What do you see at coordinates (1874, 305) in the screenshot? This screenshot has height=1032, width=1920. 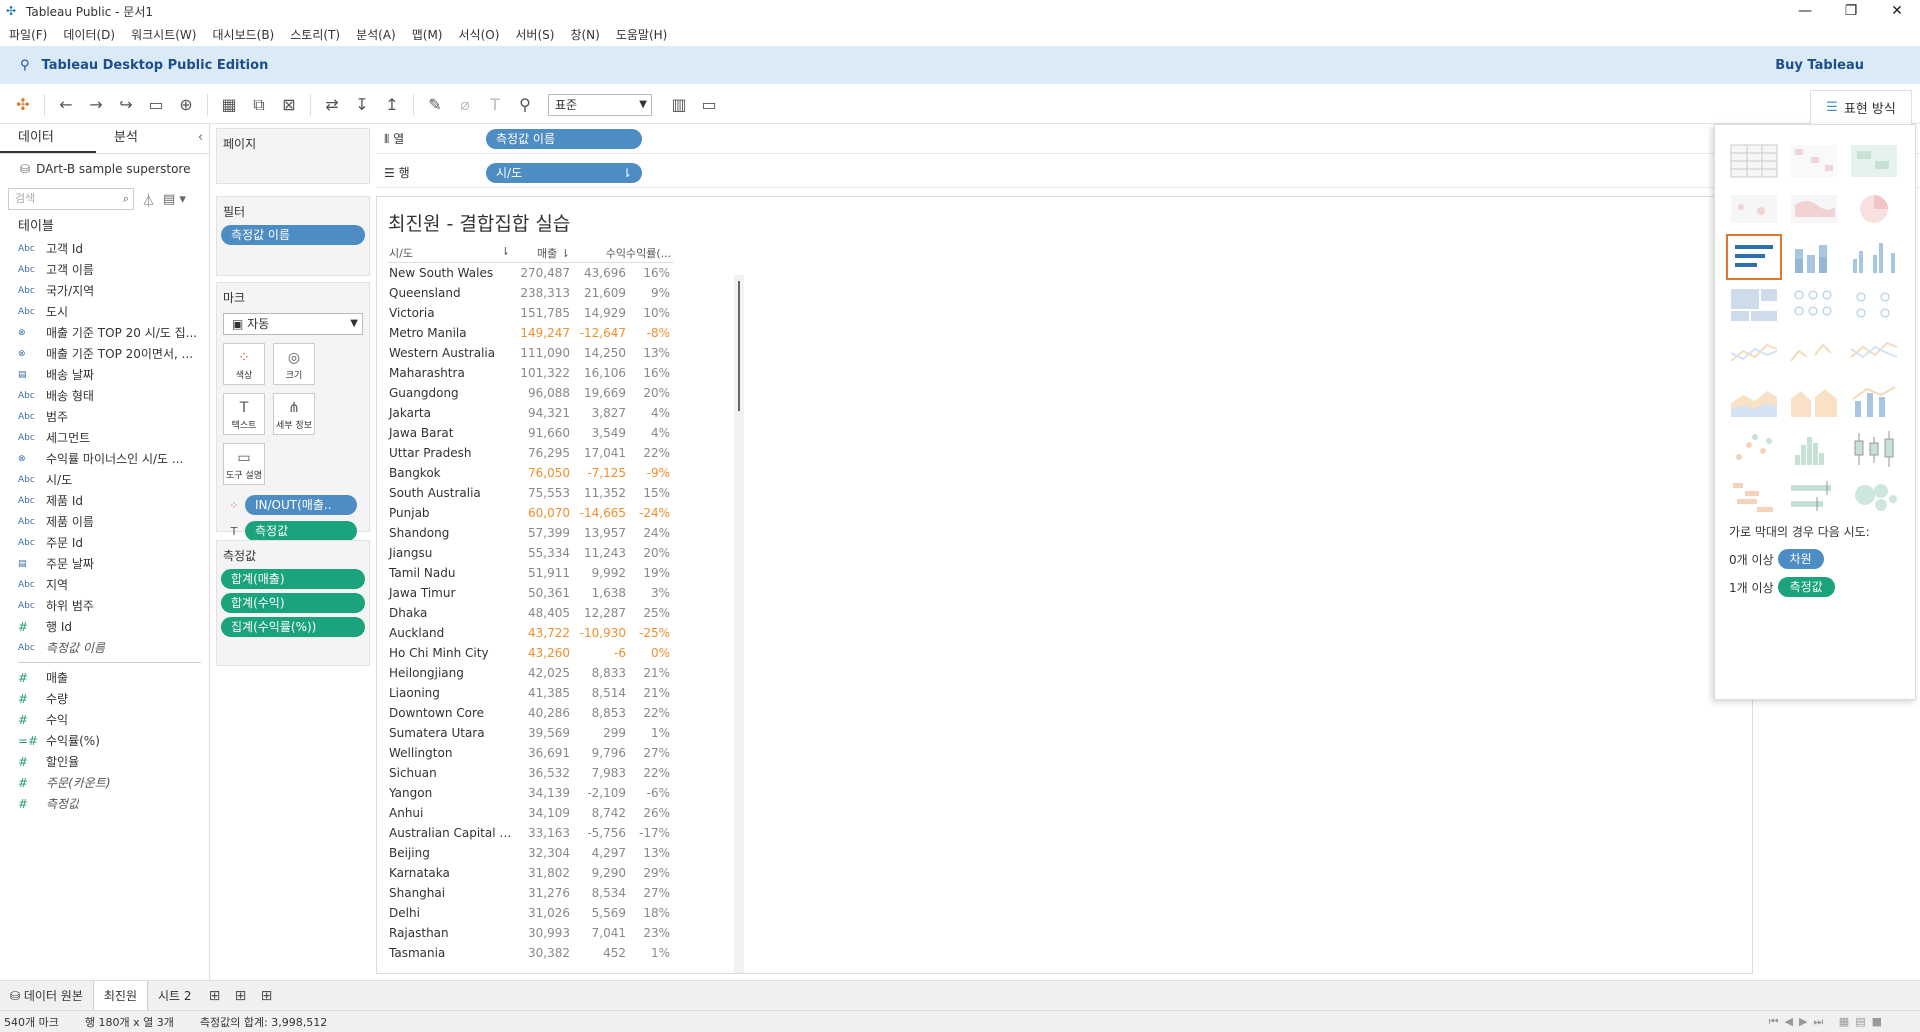 I see `chart-type-side-by-side-circles` at bounding box center [1874, 305].